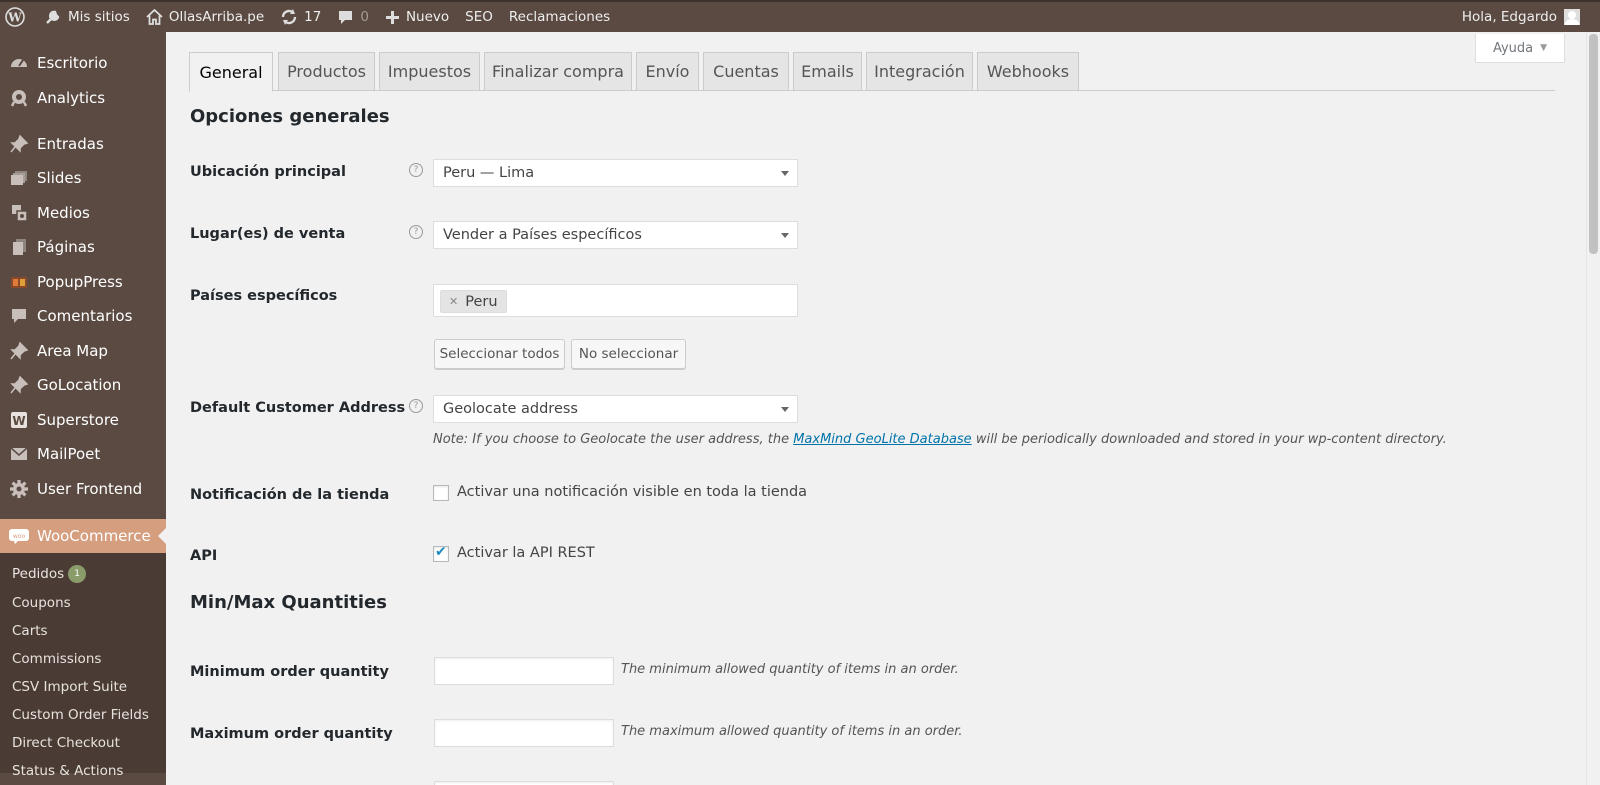  Describe the element at coordinates (1593, 144) in the screenshot. I see `scroll-thumb` at that location.